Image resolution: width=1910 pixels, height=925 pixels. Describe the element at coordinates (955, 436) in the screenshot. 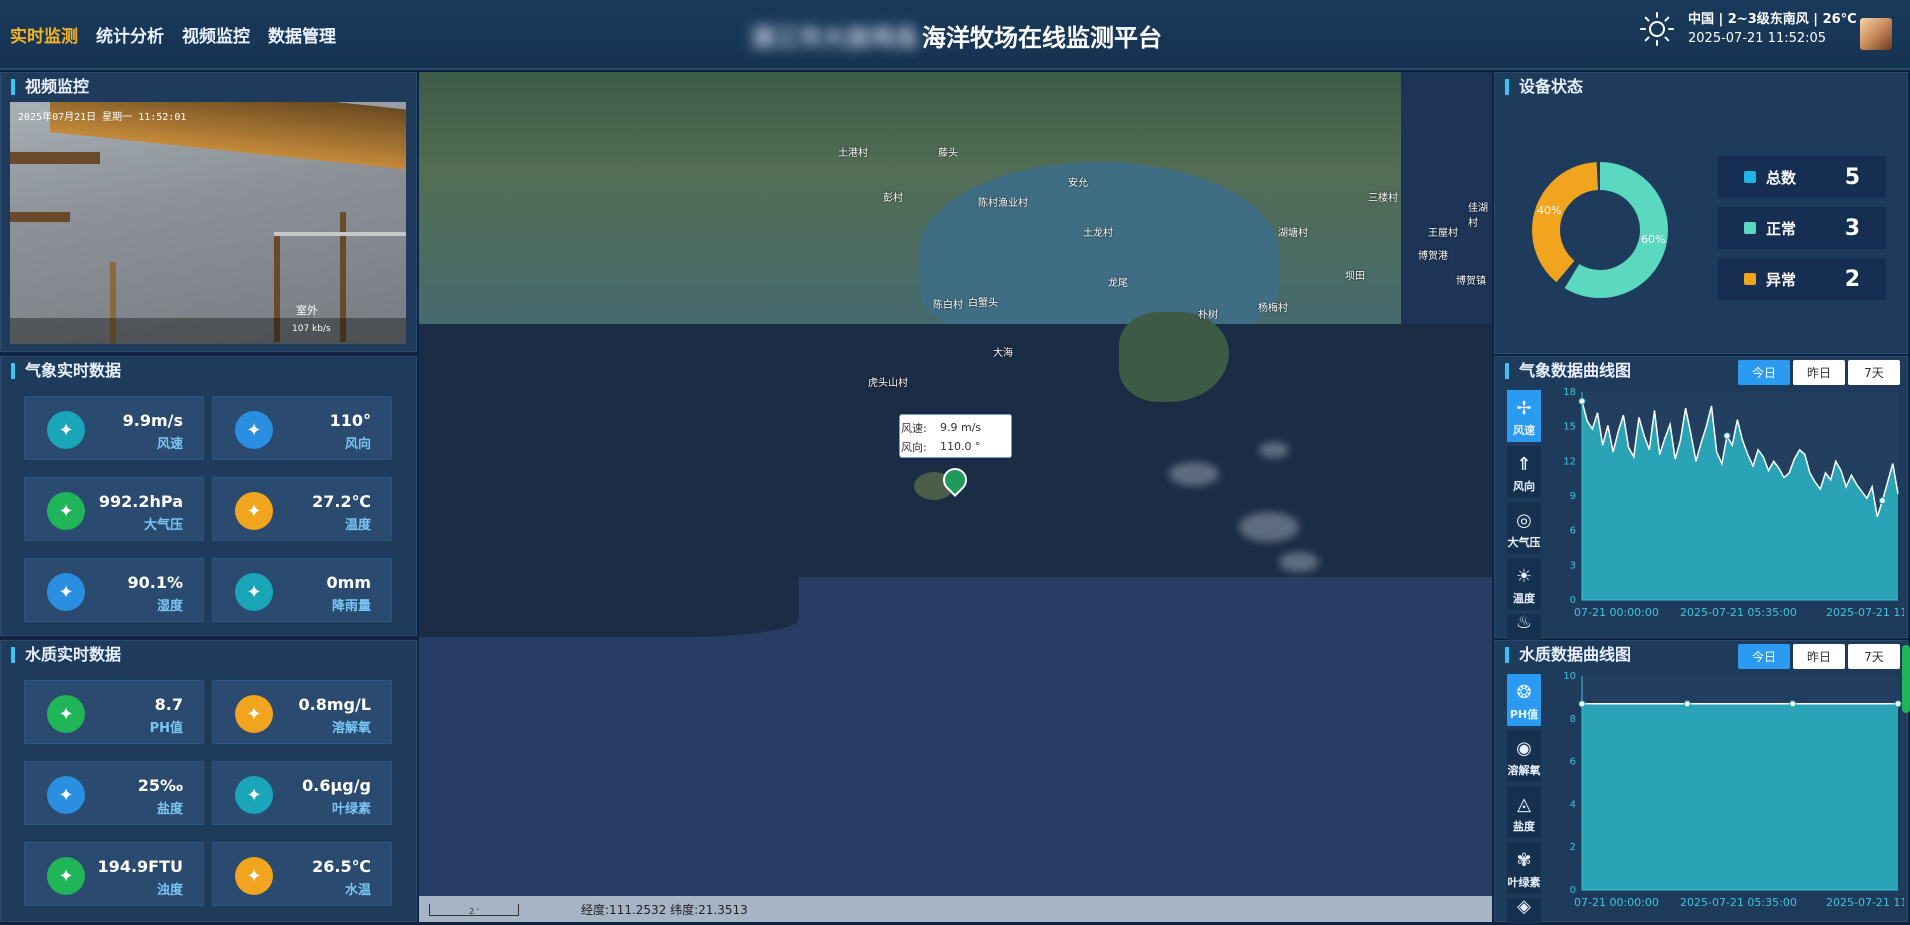

I see `map-popup: 风速: 9.9 m/s 风向: 110.0 °` at that location.